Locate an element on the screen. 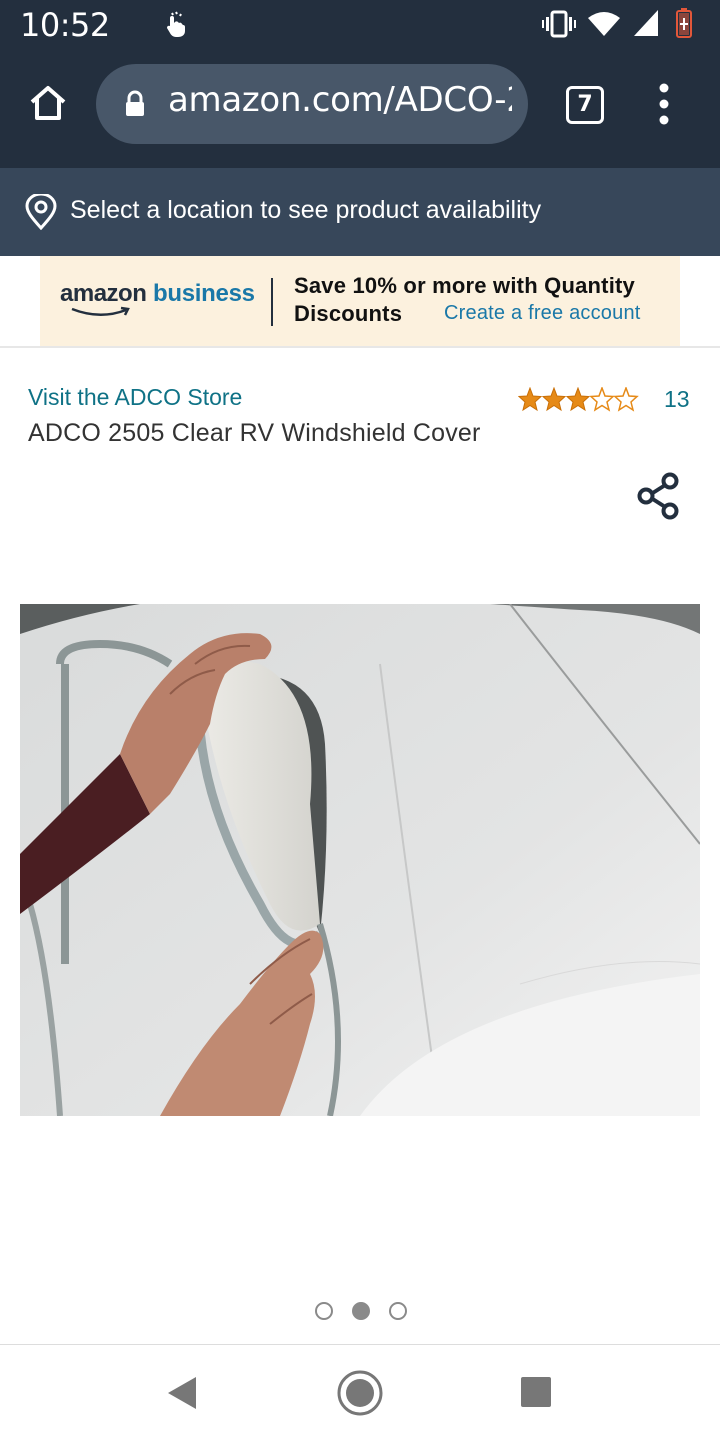  browser-toolbar: amazon.com/ADCO-2 7 is located at coordinates (360, 108).